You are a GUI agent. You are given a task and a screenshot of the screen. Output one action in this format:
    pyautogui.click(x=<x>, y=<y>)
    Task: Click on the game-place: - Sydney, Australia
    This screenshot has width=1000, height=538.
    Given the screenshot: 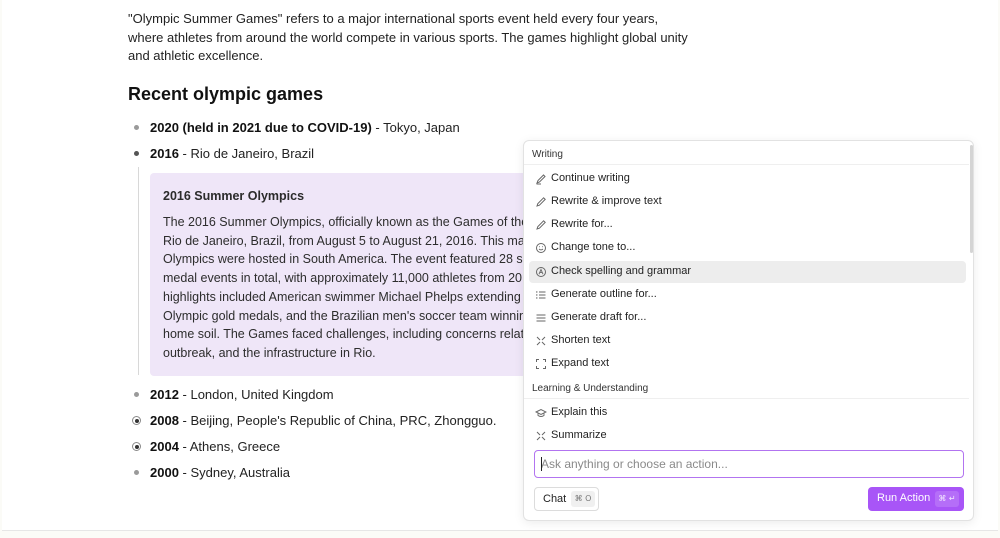 What is the action you would take?
    pyautogui.click(x=234, y=472)
    